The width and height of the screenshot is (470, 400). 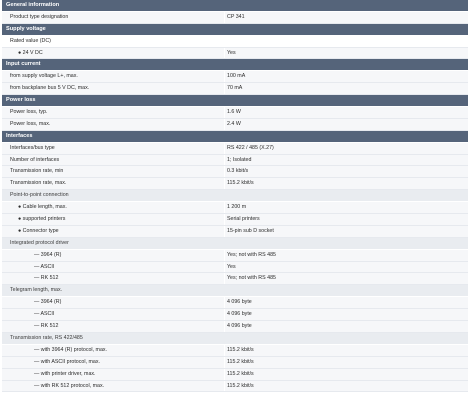 I want to click on subsection-header: Telegram length, max., so click(x=235, y=291).